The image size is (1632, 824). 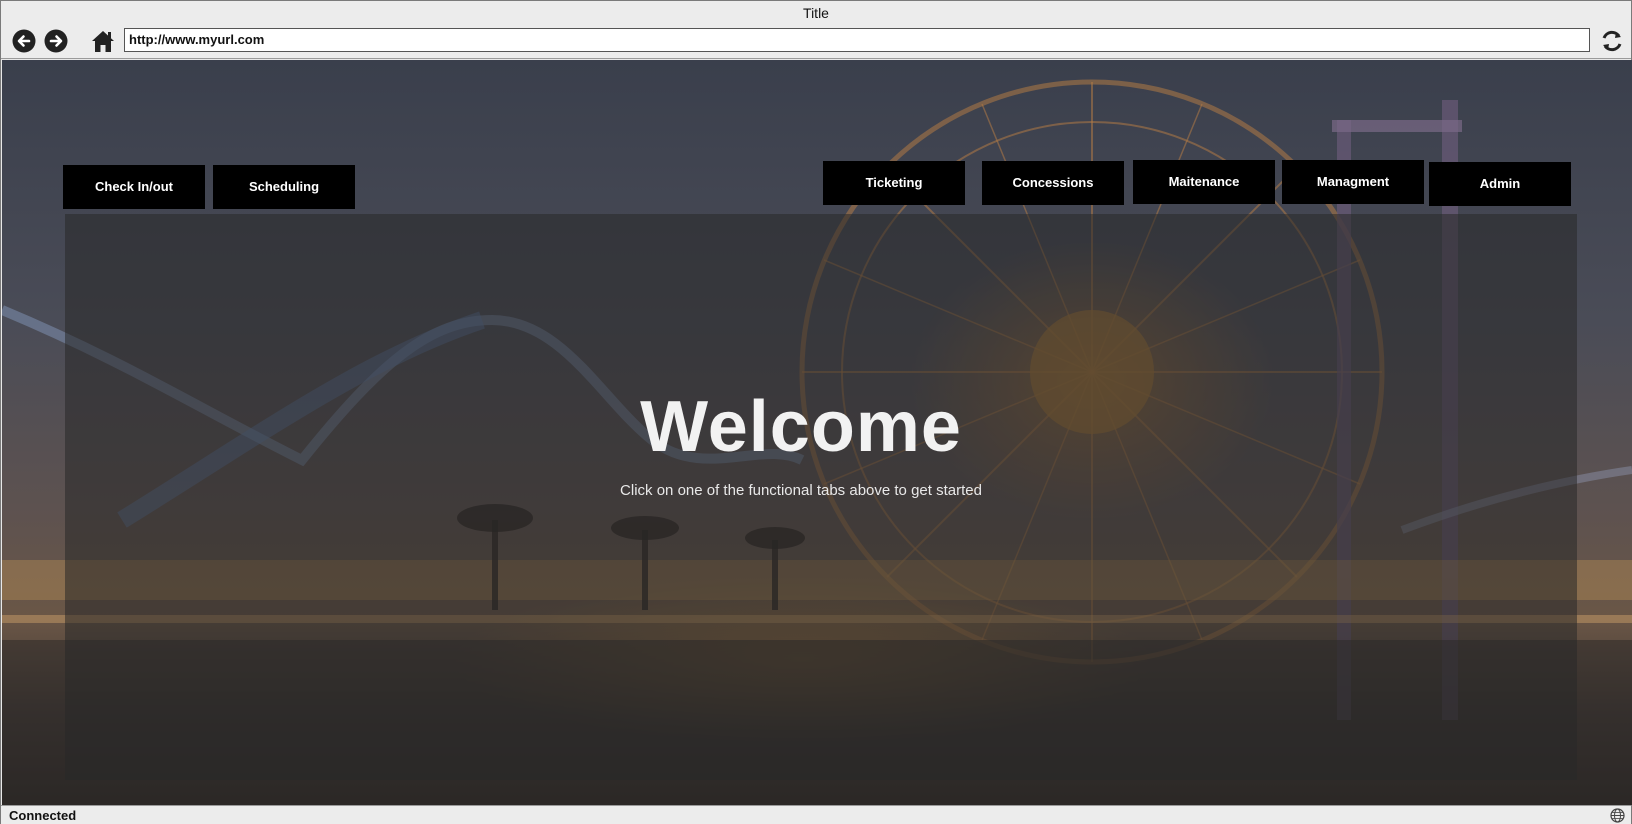 What do you see at coordinates (284, 187) in the screenshot?
I see `tab-scheduling: Scheduling` at bounding box center [284, 187].